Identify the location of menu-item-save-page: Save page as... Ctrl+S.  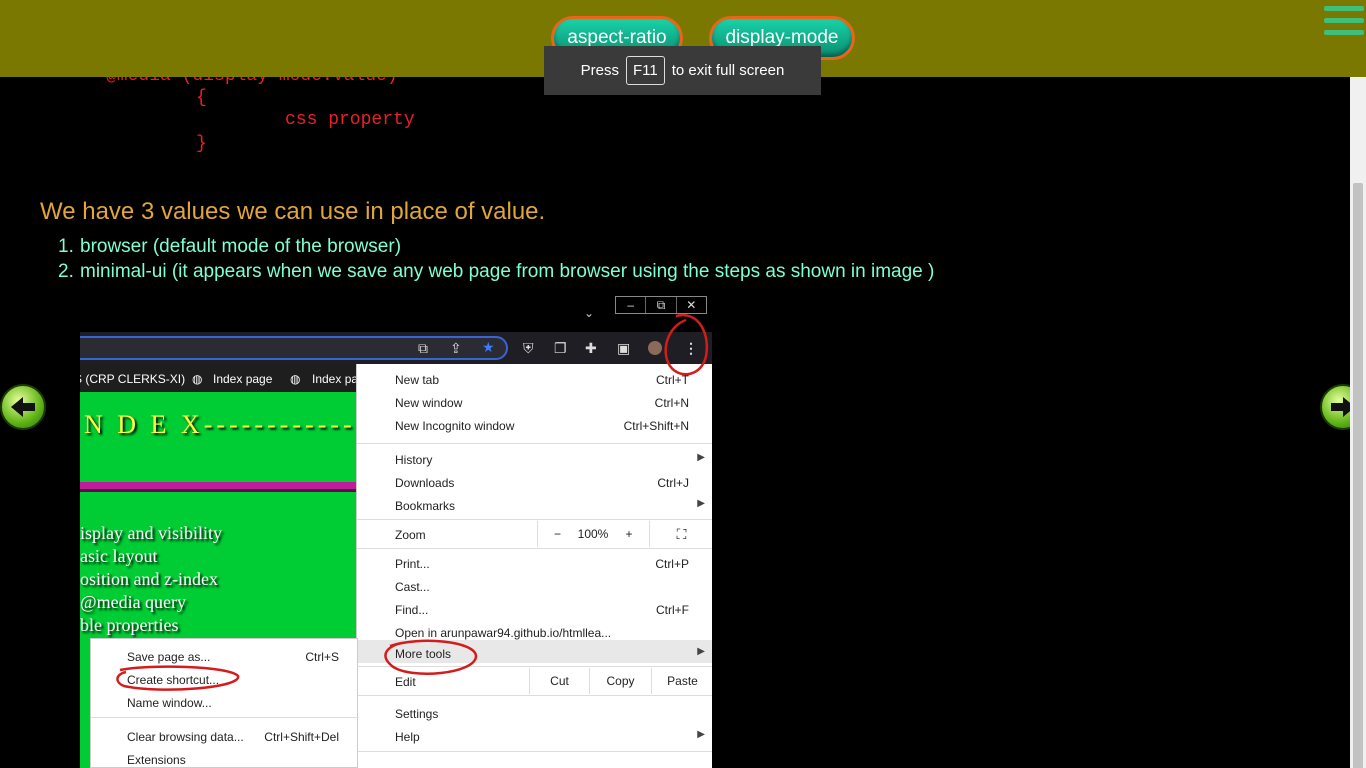
(233, 657).